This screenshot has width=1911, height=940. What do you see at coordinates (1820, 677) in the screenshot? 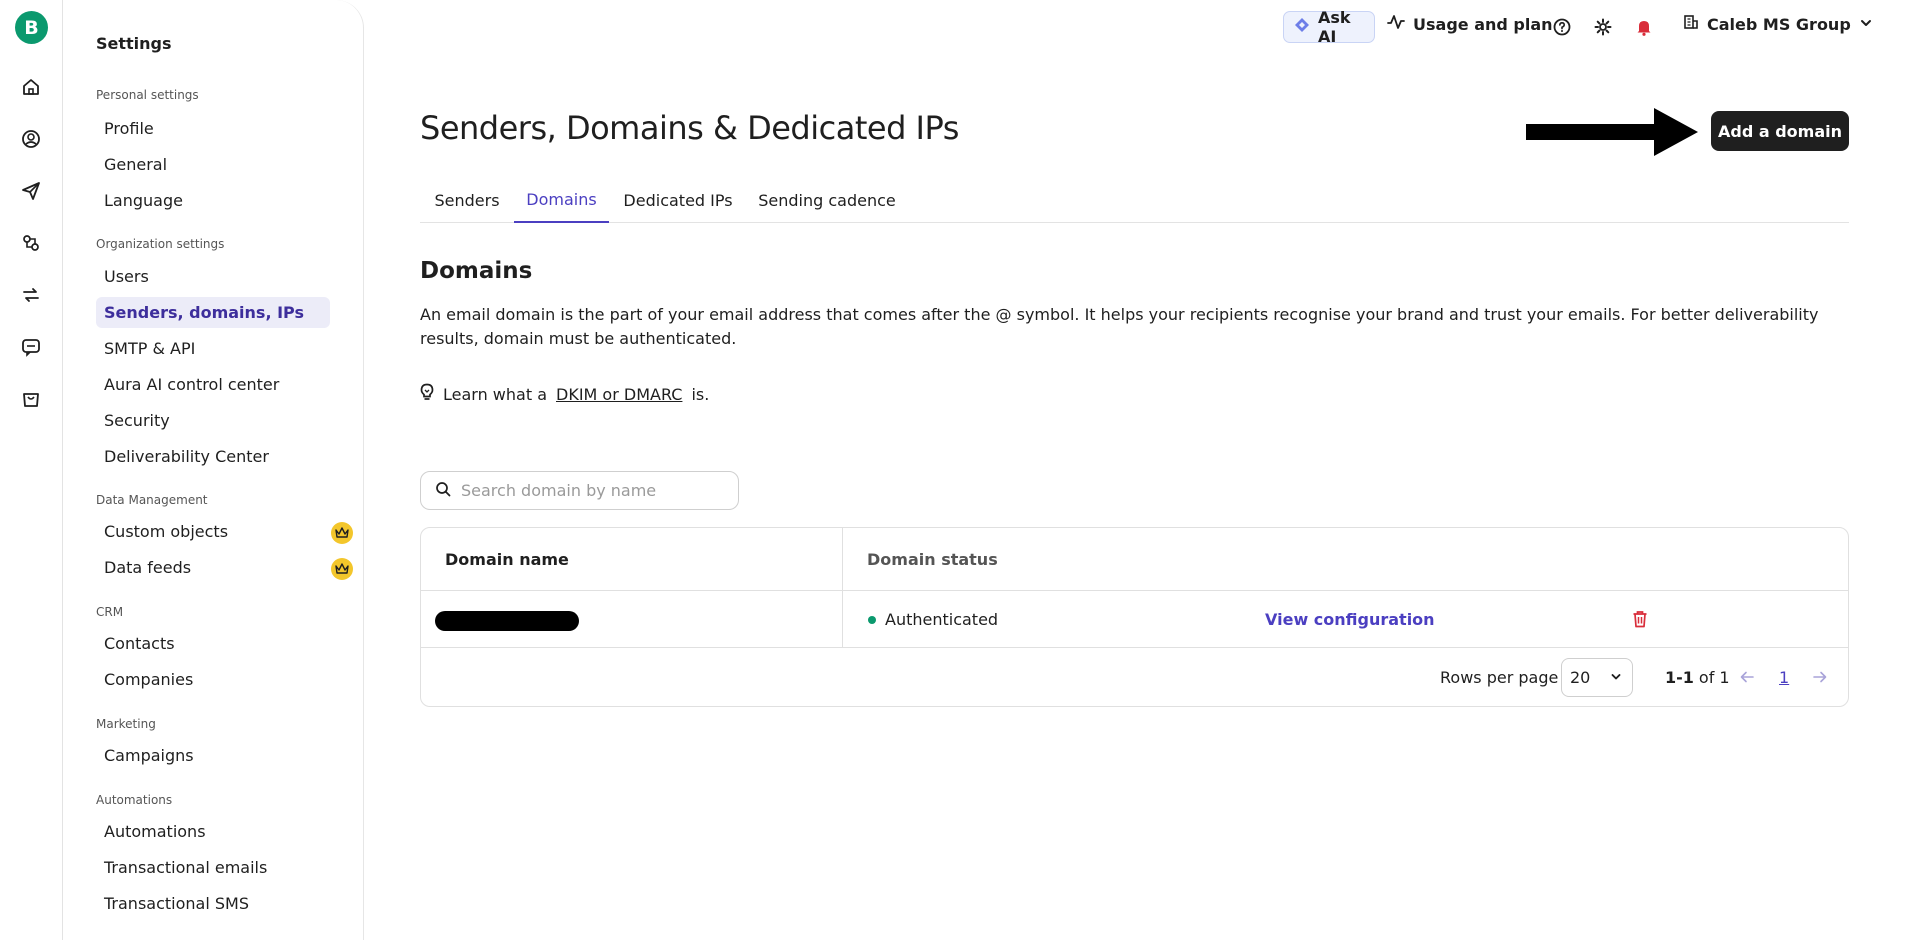
I see `next-page-arrow-icon` at bounding box center [1820, 677].